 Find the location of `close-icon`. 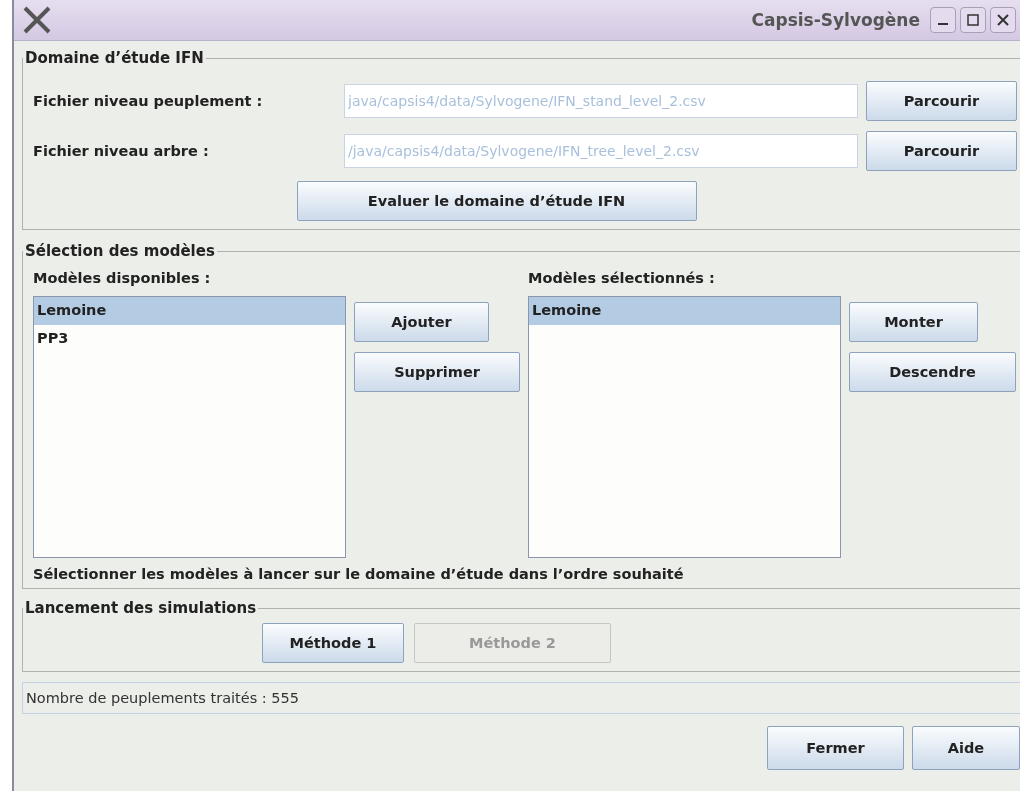

close-icon is located at coordinates (1003, 20).